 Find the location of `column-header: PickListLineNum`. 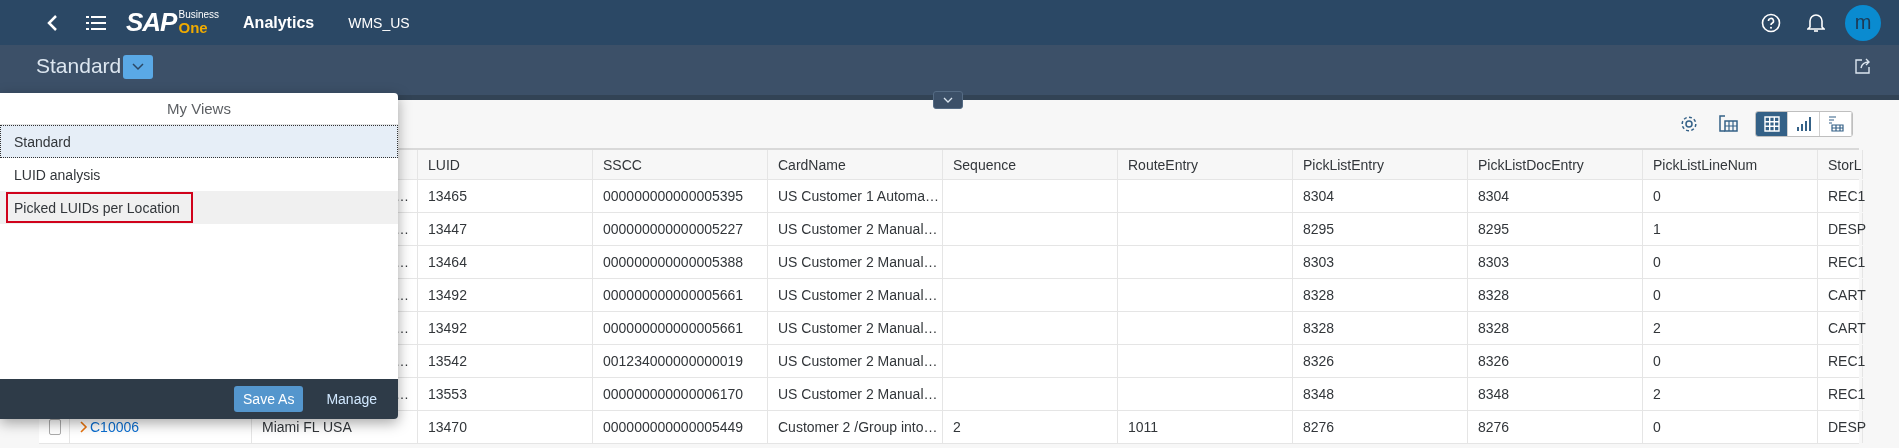

column-header: PickListLineNum is located at coordinates (1730, 164).